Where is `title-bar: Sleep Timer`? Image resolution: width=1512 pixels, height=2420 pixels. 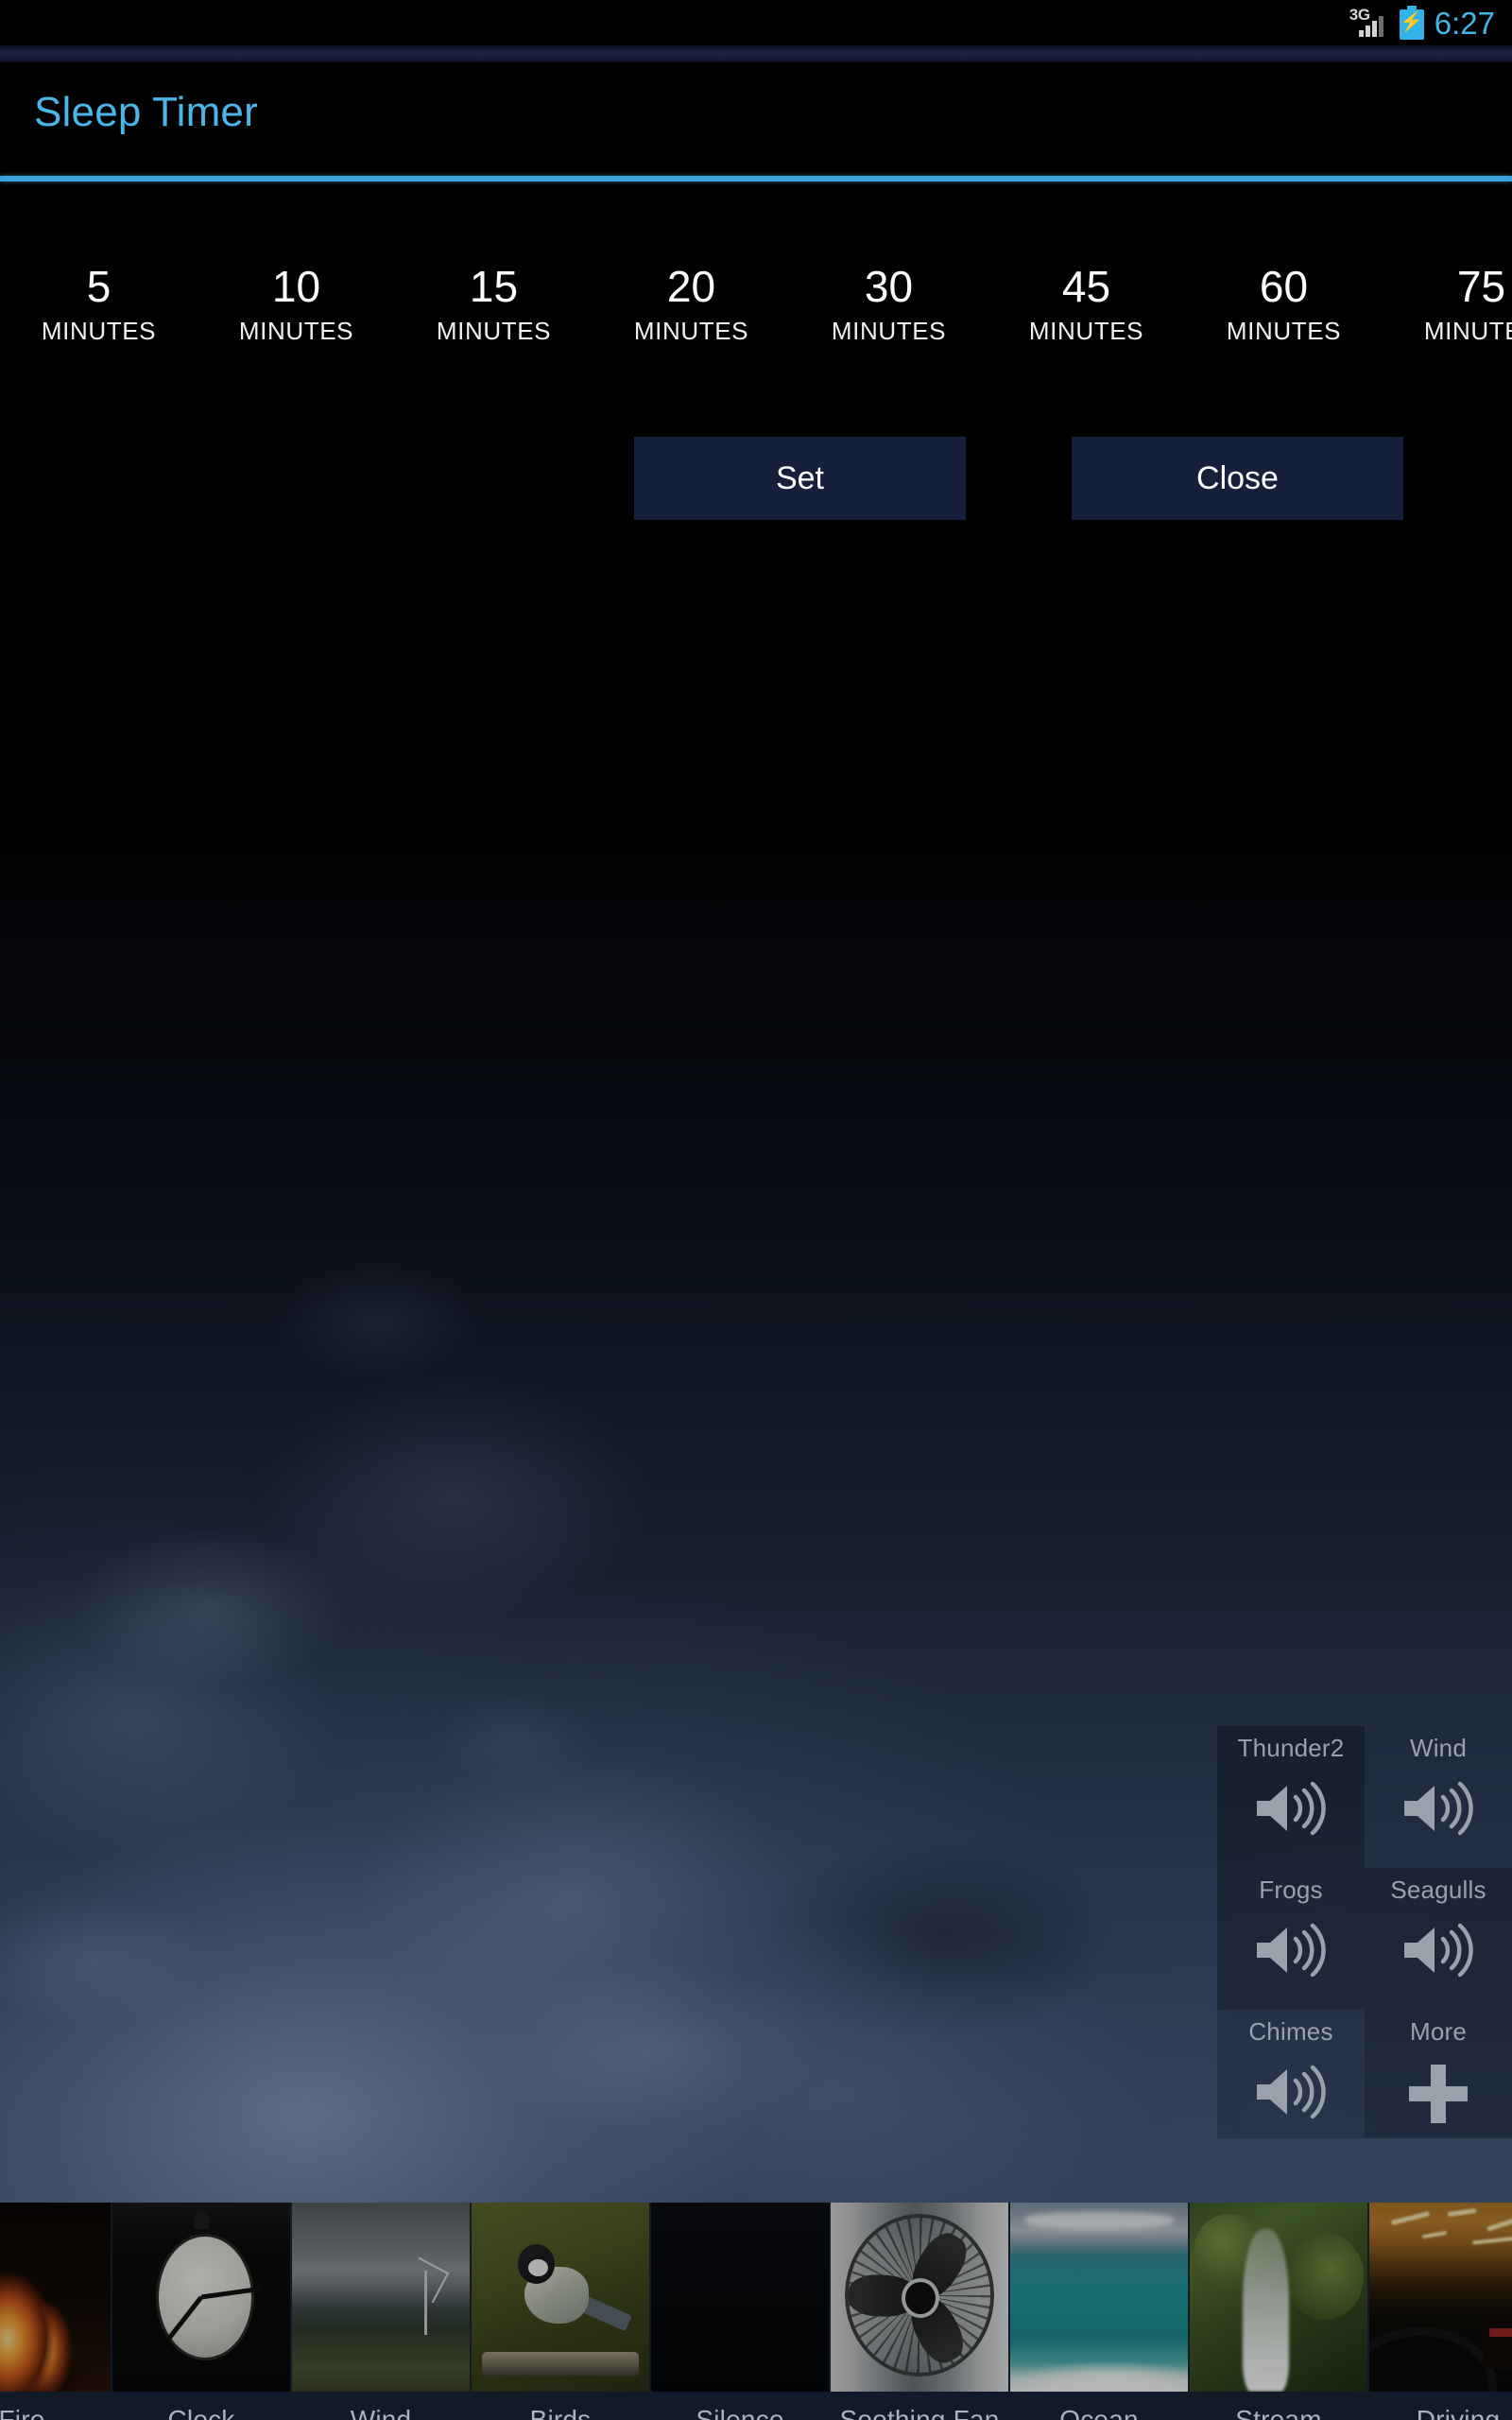
title-bar: Sleep Timer is located at coordinates (756, 122).